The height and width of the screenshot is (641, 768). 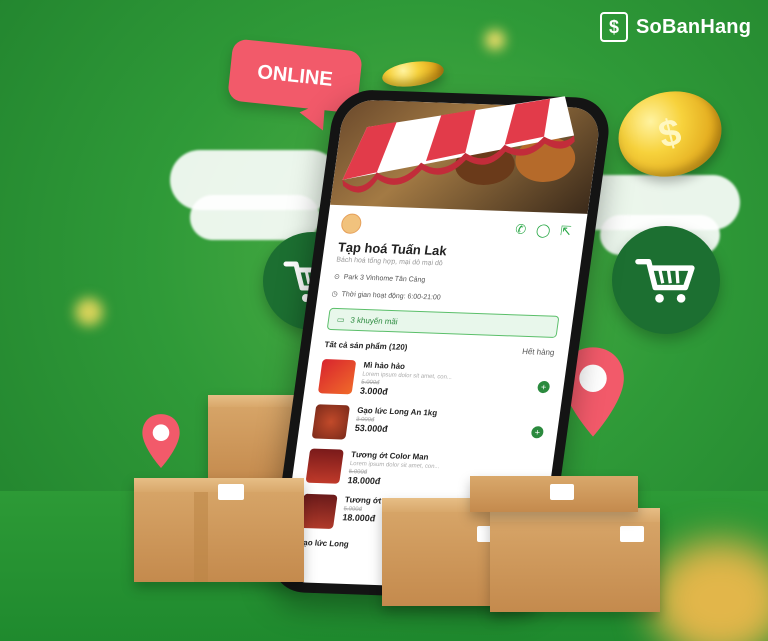 I want to click on product-name: Tương ớt, so click(x=363, y=500).